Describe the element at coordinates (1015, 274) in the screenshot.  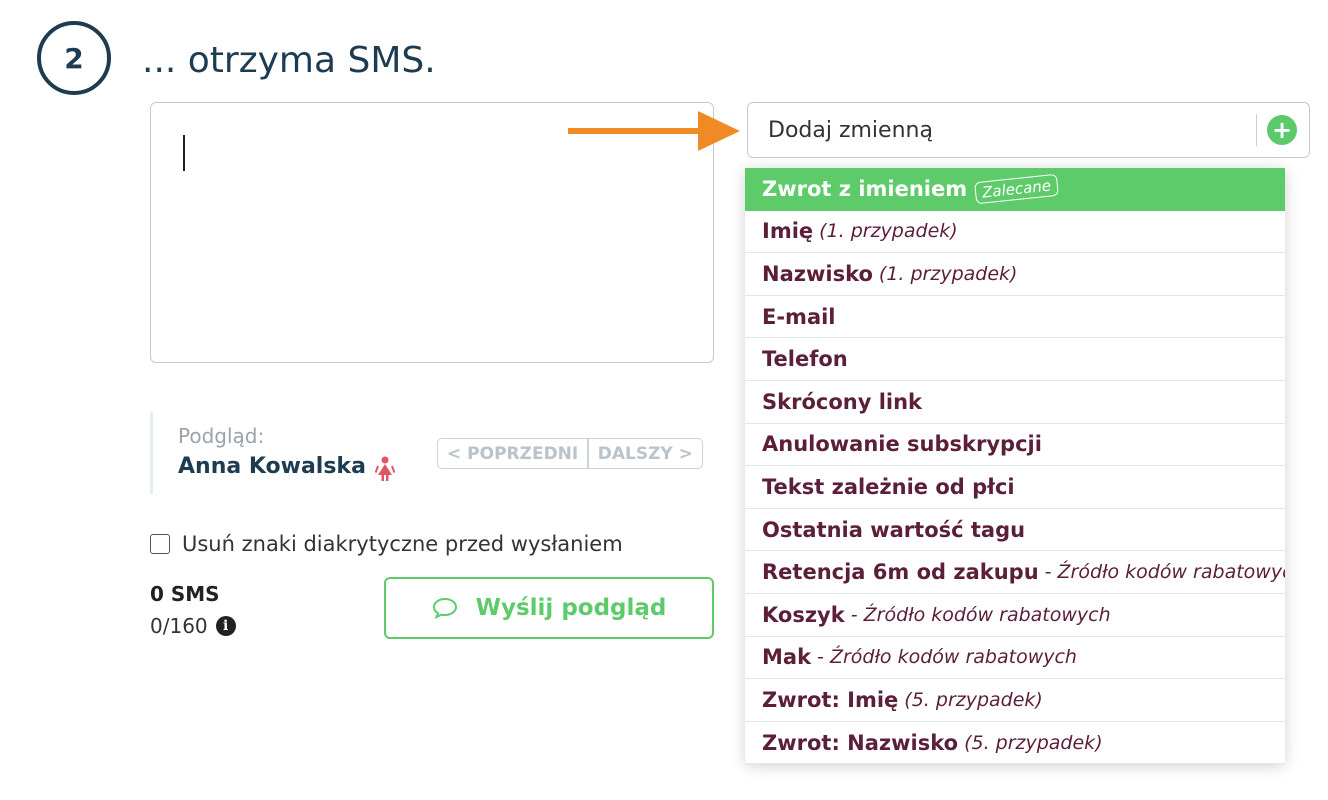
I see `dropdown-item-nazwisko: Nazwisko (1. przypadek)` at that location.